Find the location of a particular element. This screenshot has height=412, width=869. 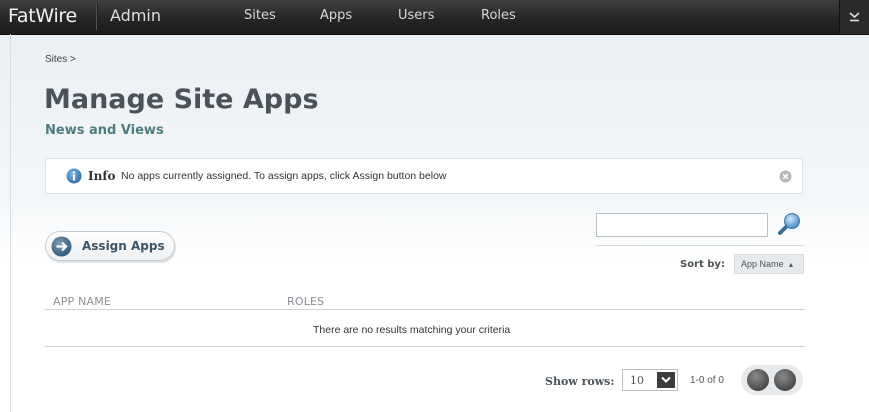

nav-item-users: Users is located at coordinates (416, 16).